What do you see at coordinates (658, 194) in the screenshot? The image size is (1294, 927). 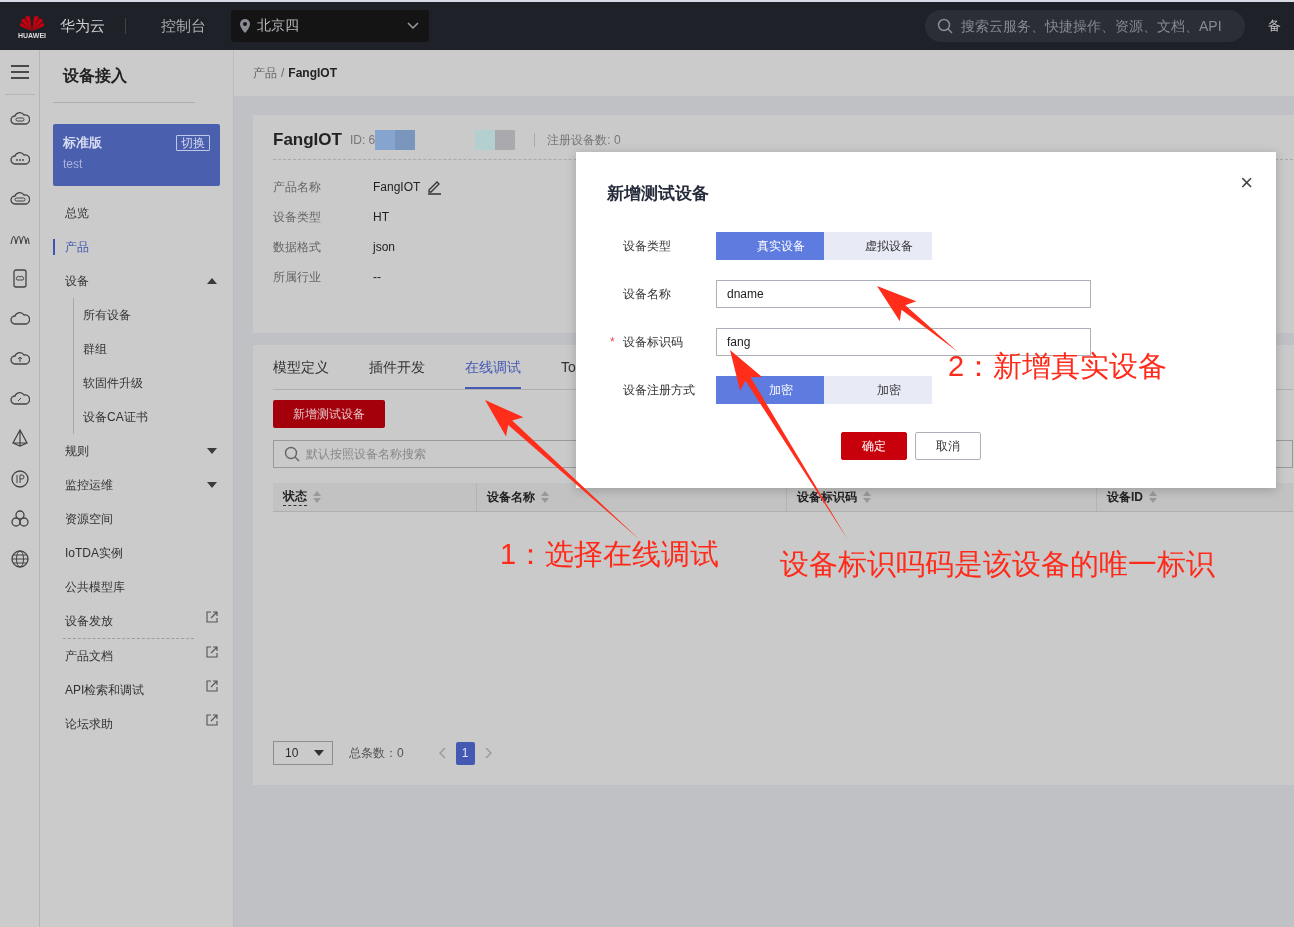 I see `dialog-title: 新增测试设备` at bounding box center [658, 194].